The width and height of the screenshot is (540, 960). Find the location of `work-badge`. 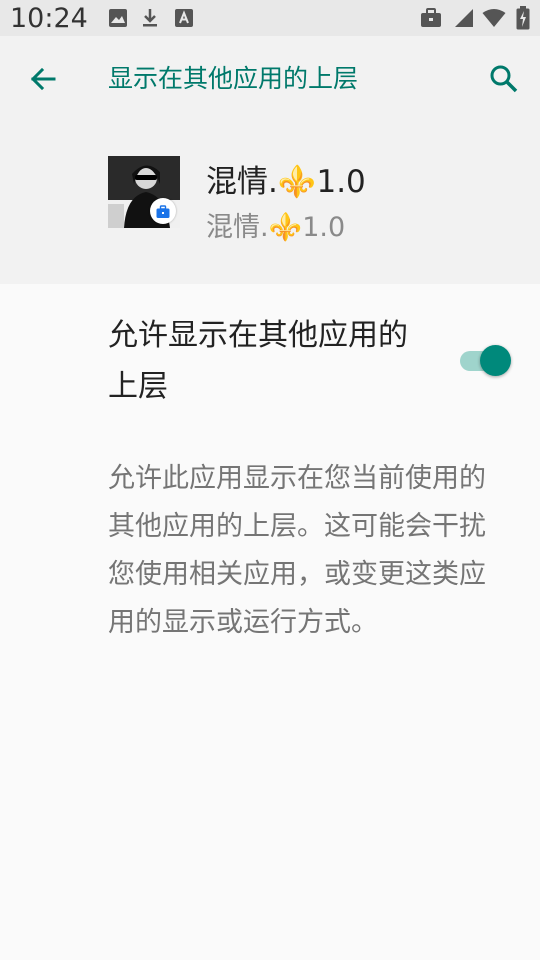

work-badge is located at coordinates (163, 211).